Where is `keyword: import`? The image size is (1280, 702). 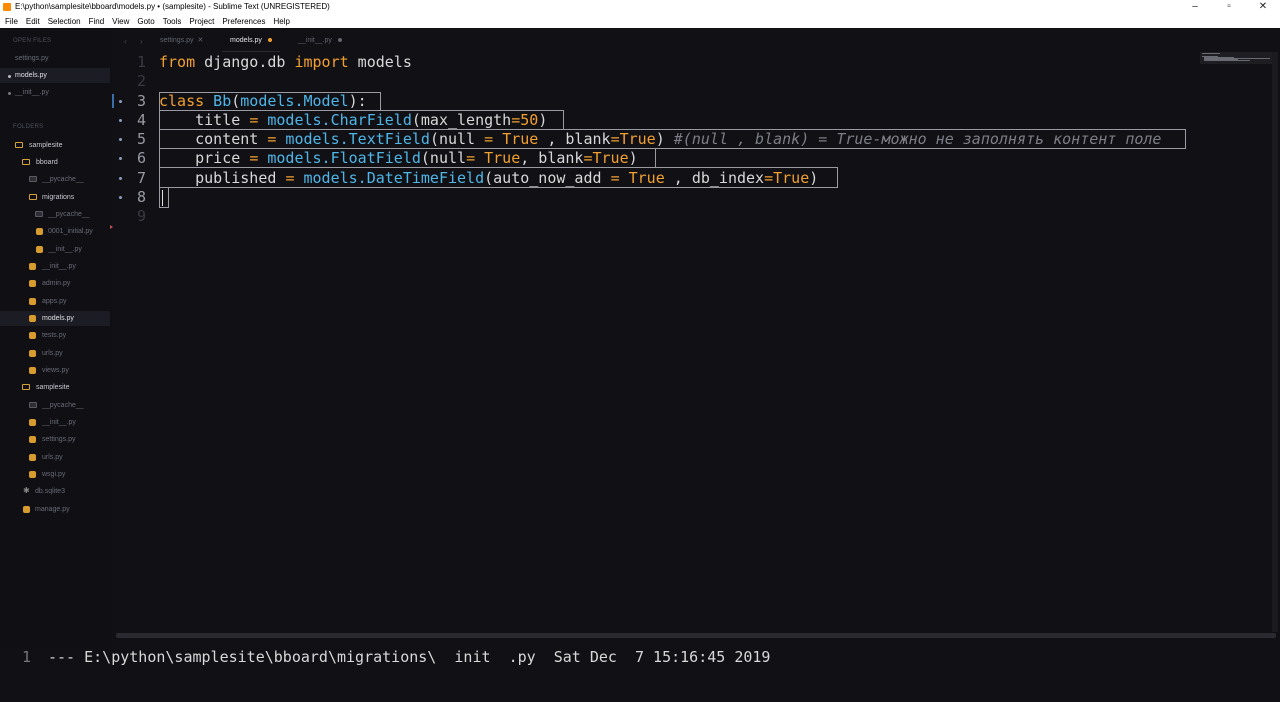 keyword: import is located at coordinates (321, 62).